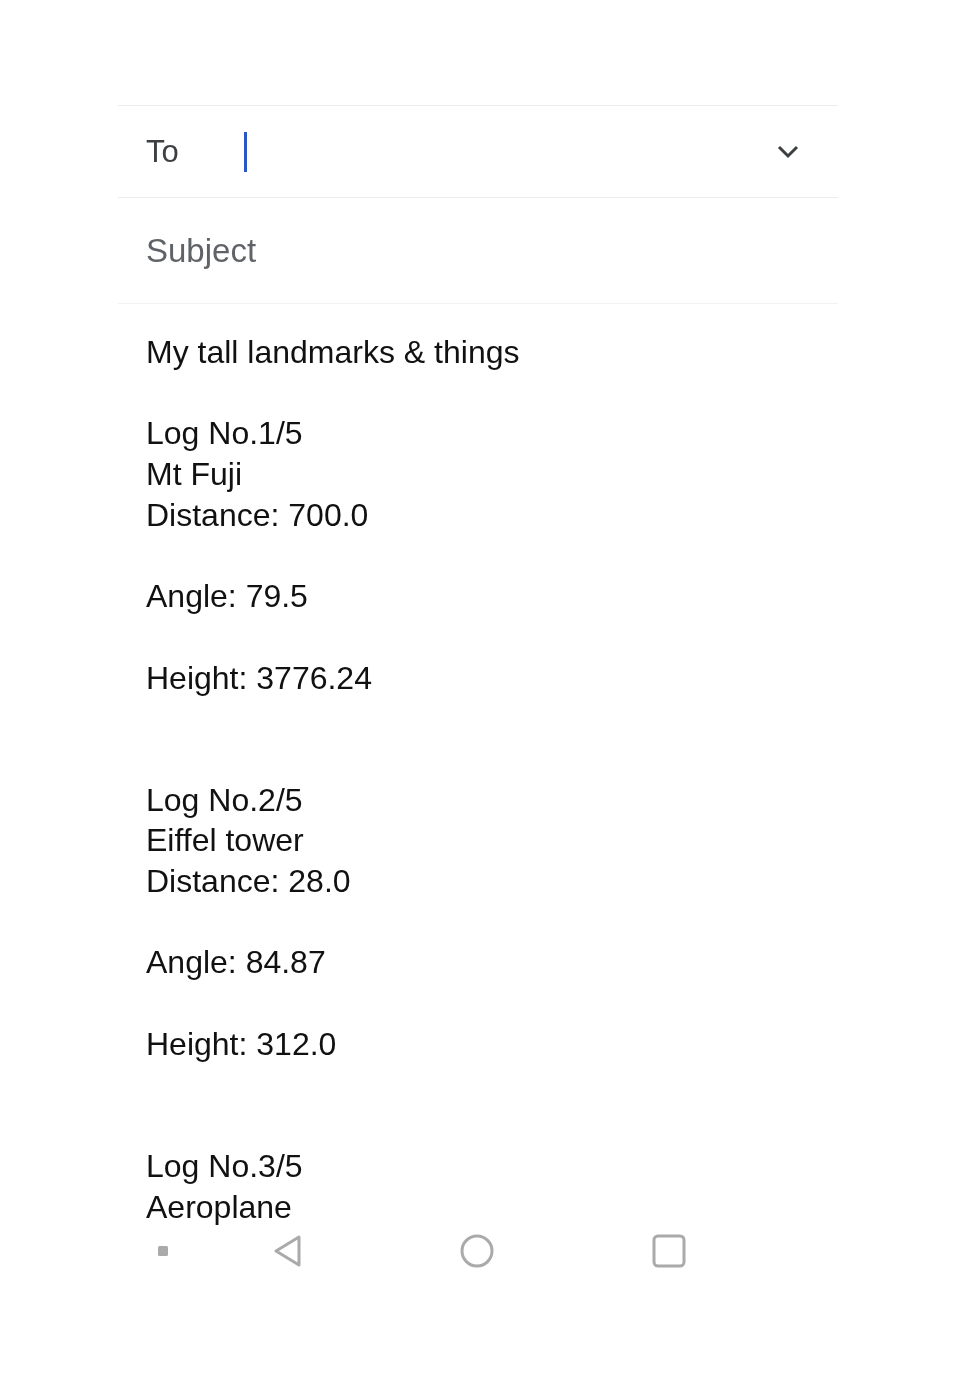 The height and width of the screenshot is (1396, 956). Describe the element at coordinates (788, 151) in the screenshot. I see `chevron-down-icon` at that location.